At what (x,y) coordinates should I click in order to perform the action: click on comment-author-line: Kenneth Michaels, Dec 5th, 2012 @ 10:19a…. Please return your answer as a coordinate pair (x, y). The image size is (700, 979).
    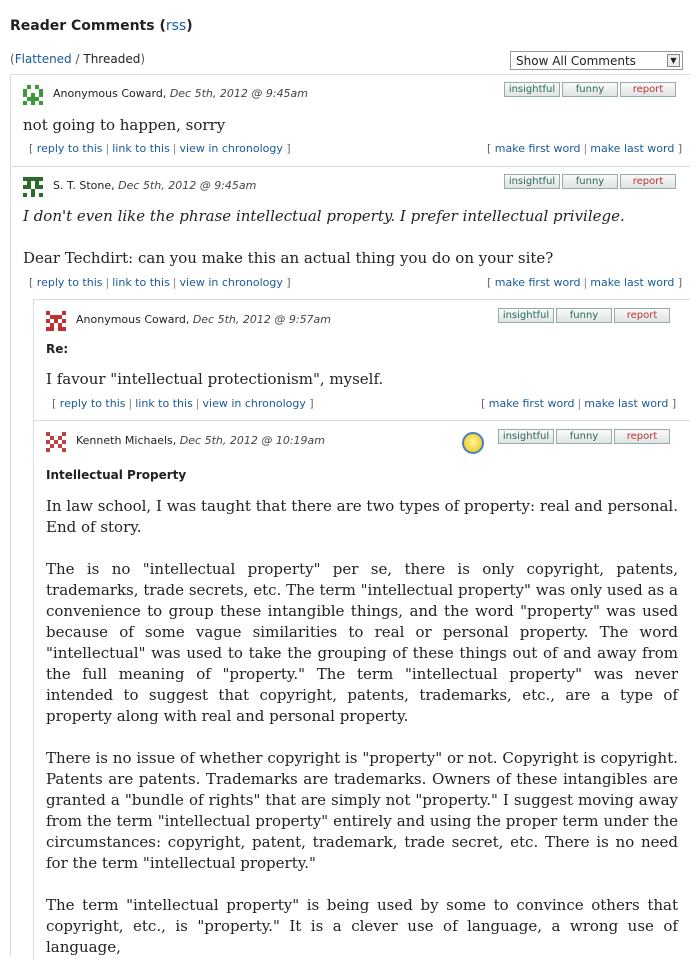
    Looking at the image, I should click on (200, 440).